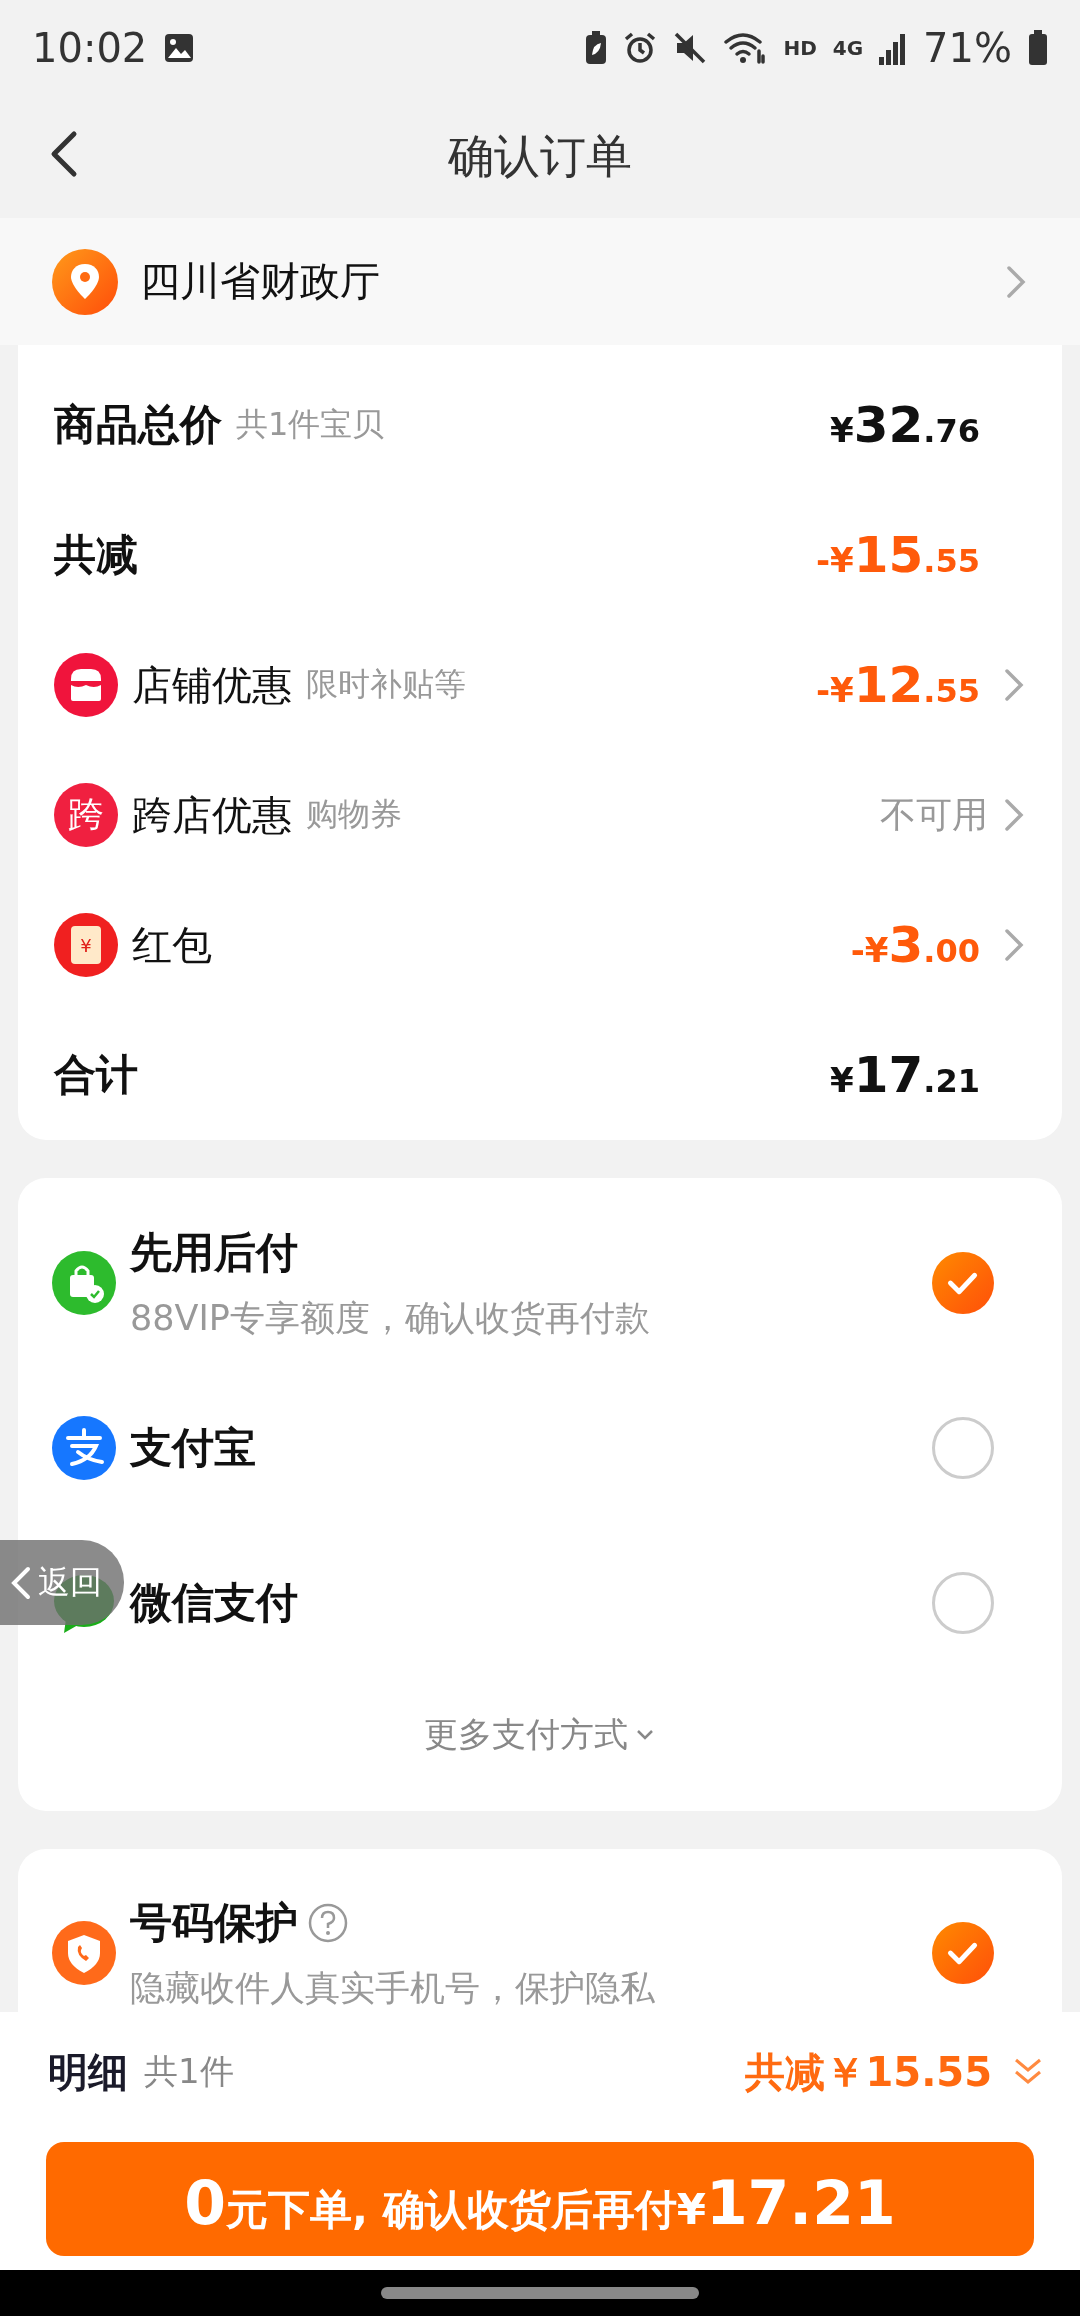  I want to click on row-label: 共减, so click(96, 555).